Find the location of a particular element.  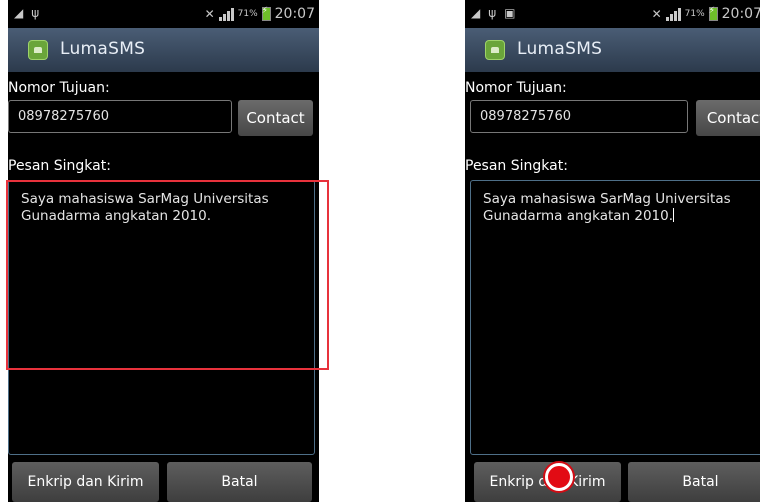

status-bar: ◢ ψ ✕ 71% 20:07 is located at coordinates (163, 14).